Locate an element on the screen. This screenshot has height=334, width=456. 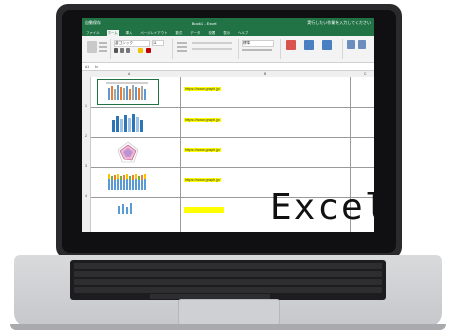
function-key-row is located at coordinates (228, 266).